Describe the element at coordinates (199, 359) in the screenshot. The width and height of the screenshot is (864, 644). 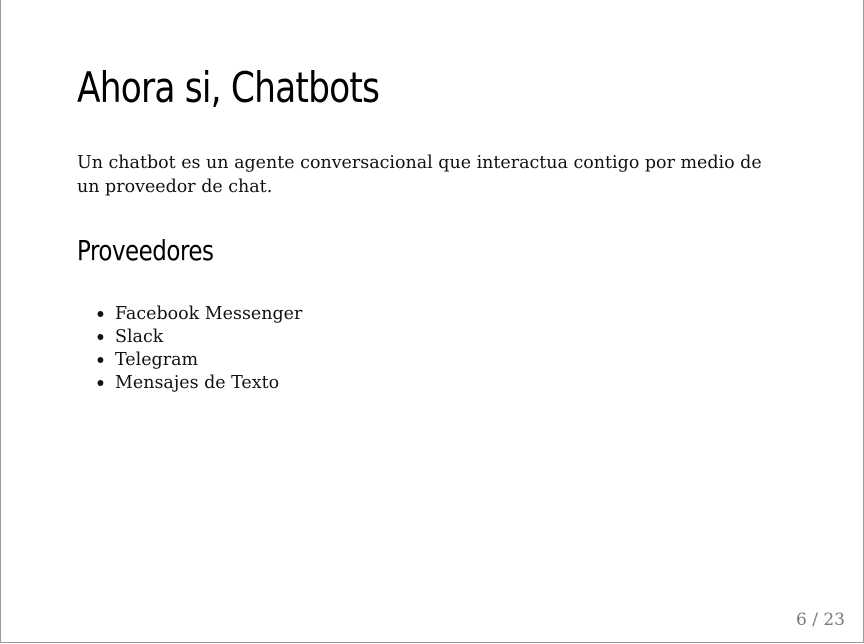
I see `provider-item-telegram: Telegram` at that location.